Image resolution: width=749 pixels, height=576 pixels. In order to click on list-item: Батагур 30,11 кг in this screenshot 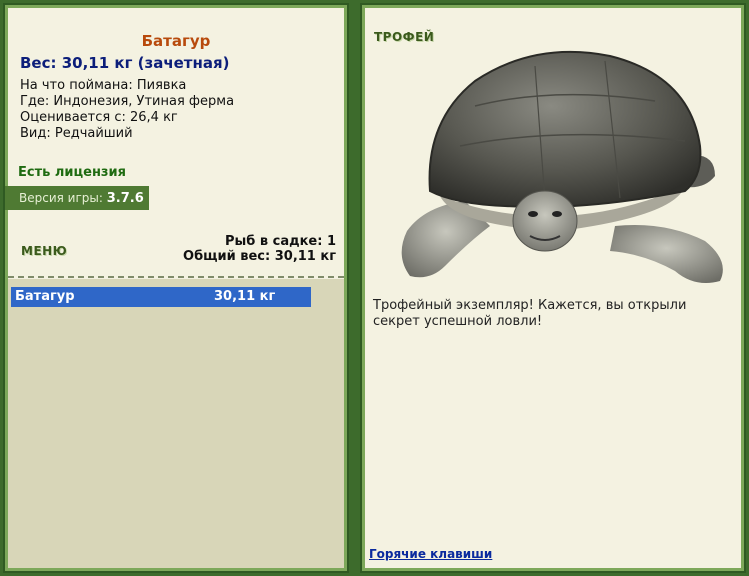, I will do `click(161, 297)`.